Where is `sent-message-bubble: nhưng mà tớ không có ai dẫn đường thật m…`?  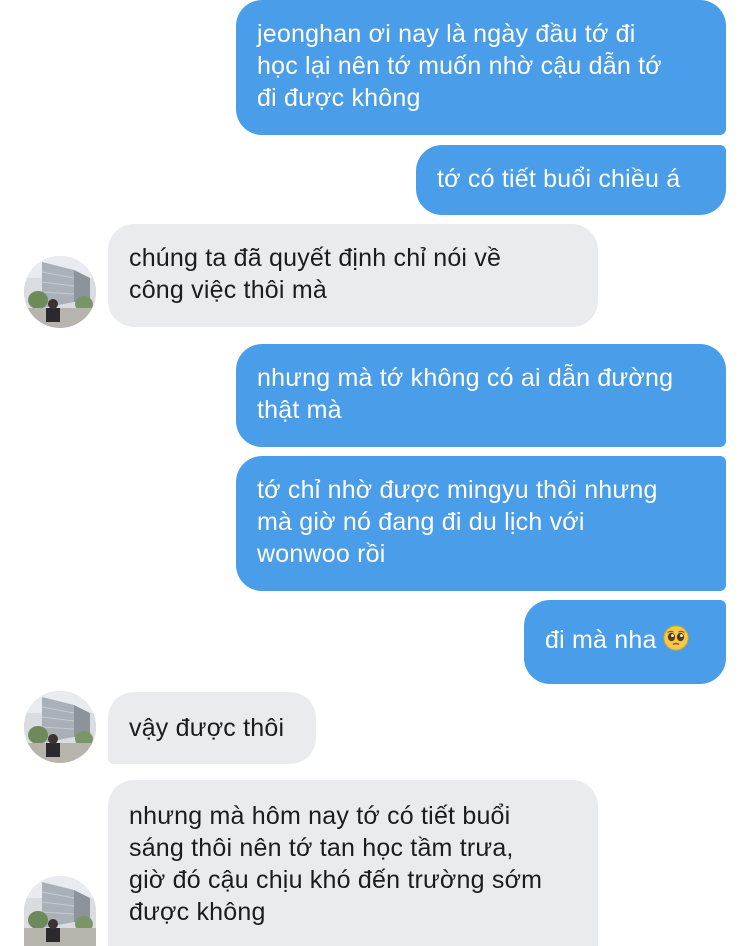 sent-message-bubble: nhưng mà tớ không có ai dẫn đường thật m… is located at coordinates (481, 395).